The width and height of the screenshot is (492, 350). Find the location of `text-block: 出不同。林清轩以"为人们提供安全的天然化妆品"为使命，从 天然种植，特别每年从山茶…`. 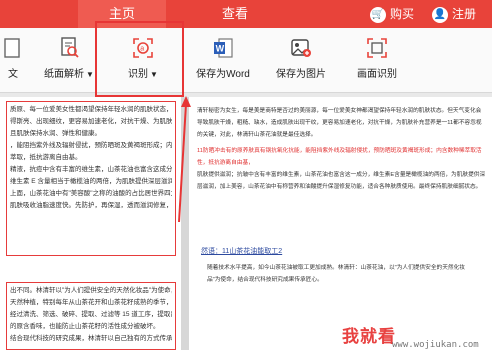

text-block: 出不同。林清轩以"为人们提供安全的天然化妆品"为使命，从 天然种植，特别每年从山茶… is located at coordinates (91, 315).